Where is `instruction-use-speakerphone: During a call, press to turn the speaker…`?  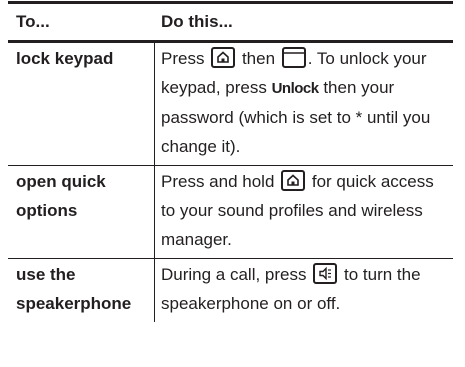
instruction-use-speakerphone: During a call, press to turn the speaker… is located at coordinates (291, 288).